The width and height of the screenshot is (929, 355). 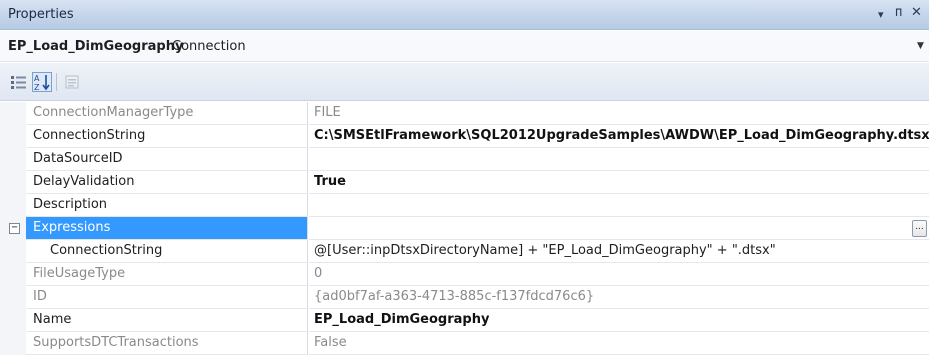 I want to click on svg-text: A, so click(x=37, y=78).